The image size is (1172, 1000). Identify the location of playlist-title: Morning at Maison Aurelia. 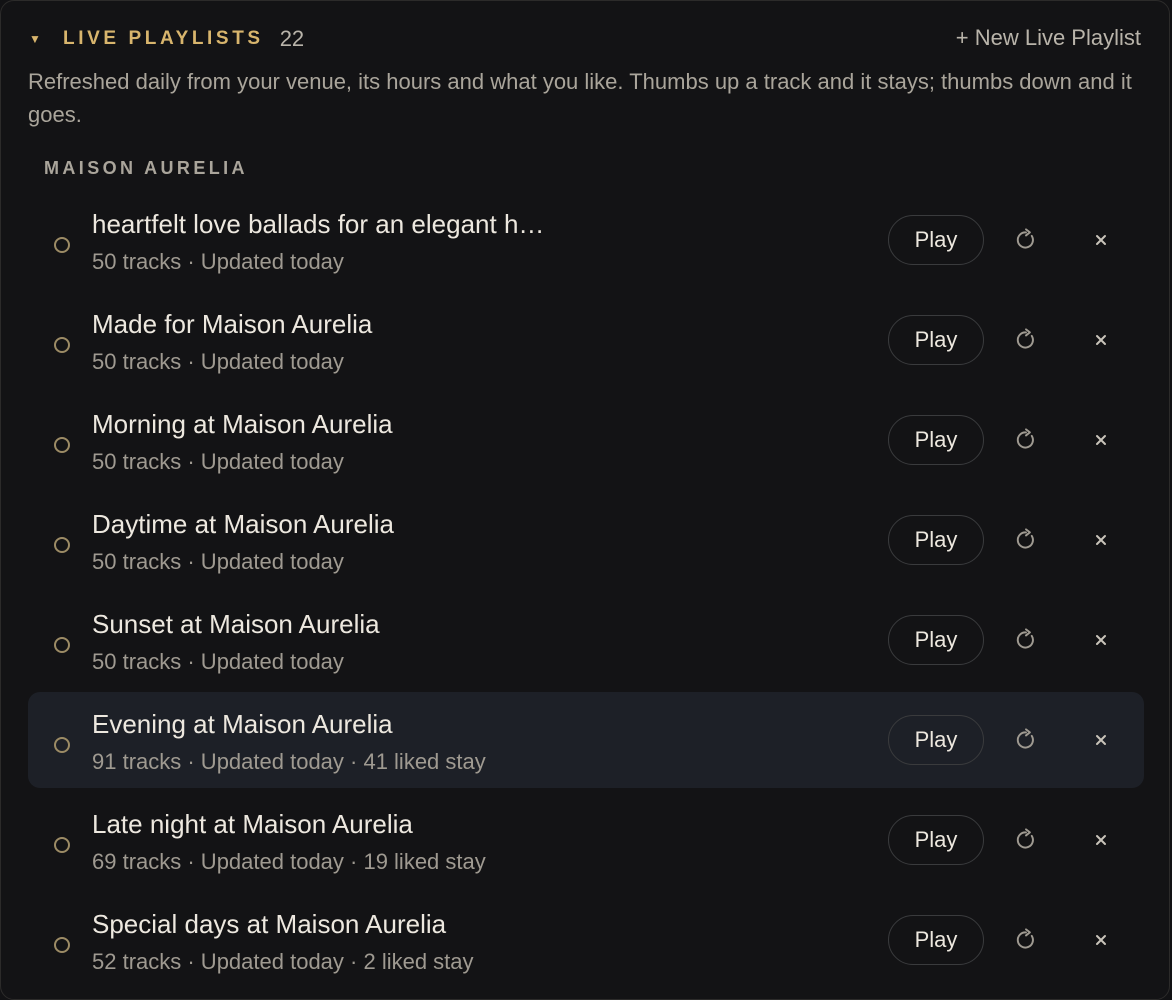
(352, 424).